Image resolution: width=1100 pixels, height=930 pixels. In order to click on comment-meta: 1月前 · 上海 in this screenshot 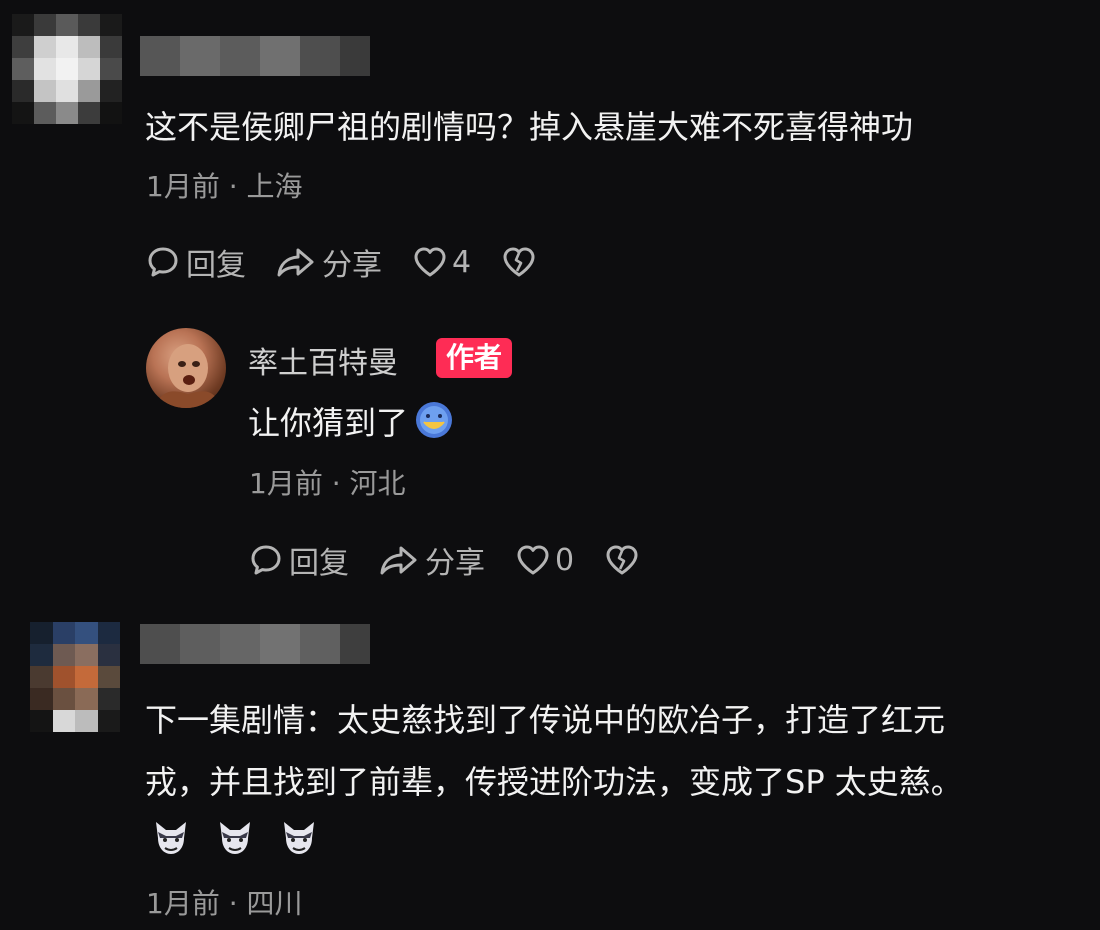, I will do `click(224, 186)`.